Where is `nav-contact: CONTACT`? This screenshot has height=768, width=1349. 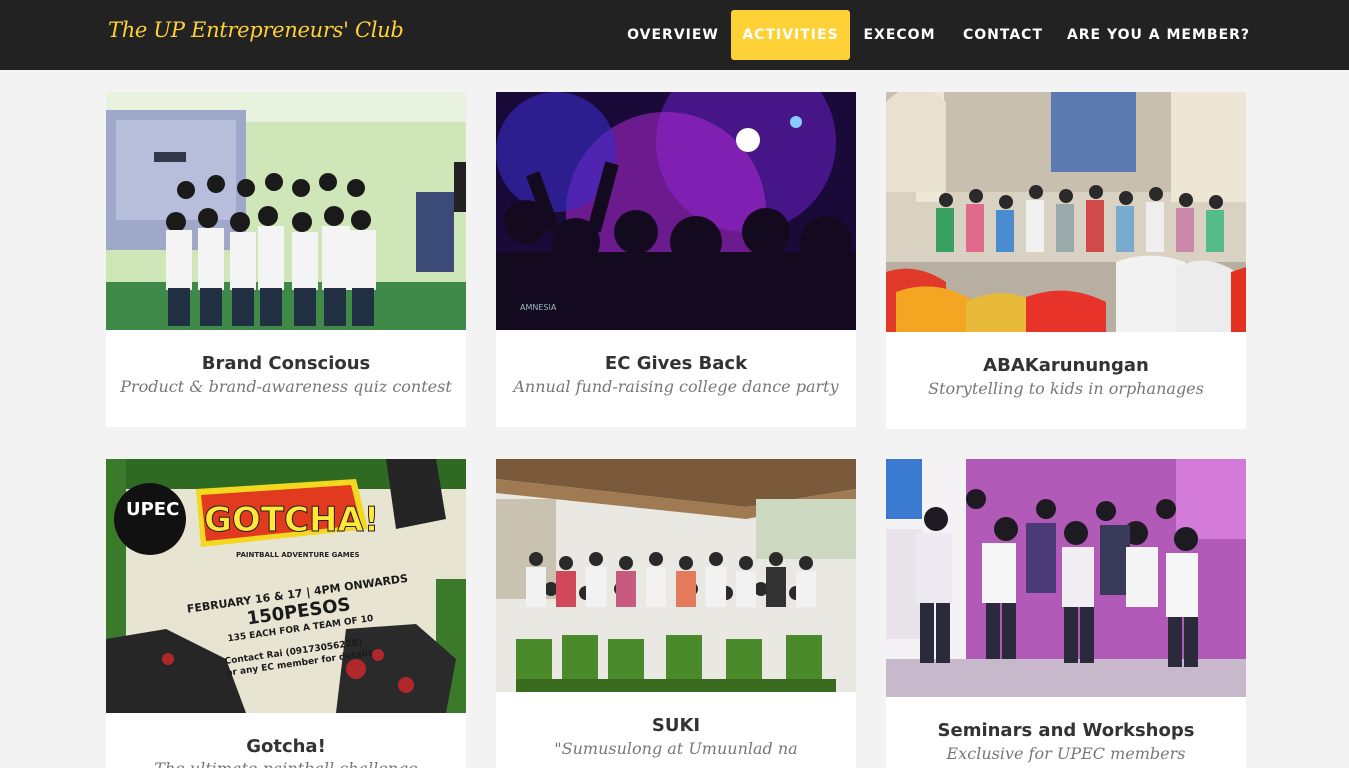 nav-contact: CONTACT is located at coordinates (1003, 35).